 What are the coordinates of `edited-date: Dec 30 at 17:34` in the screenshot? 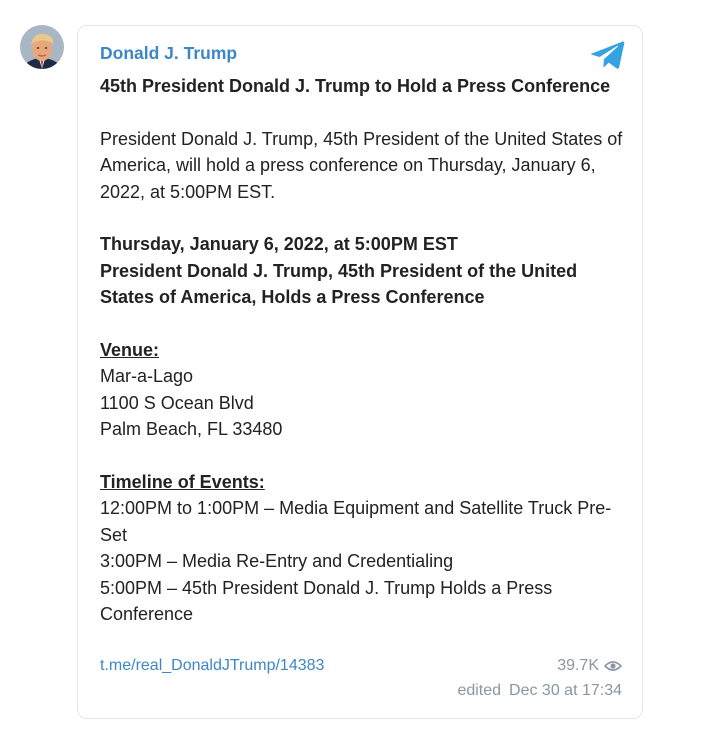 It's located at (565, 690).